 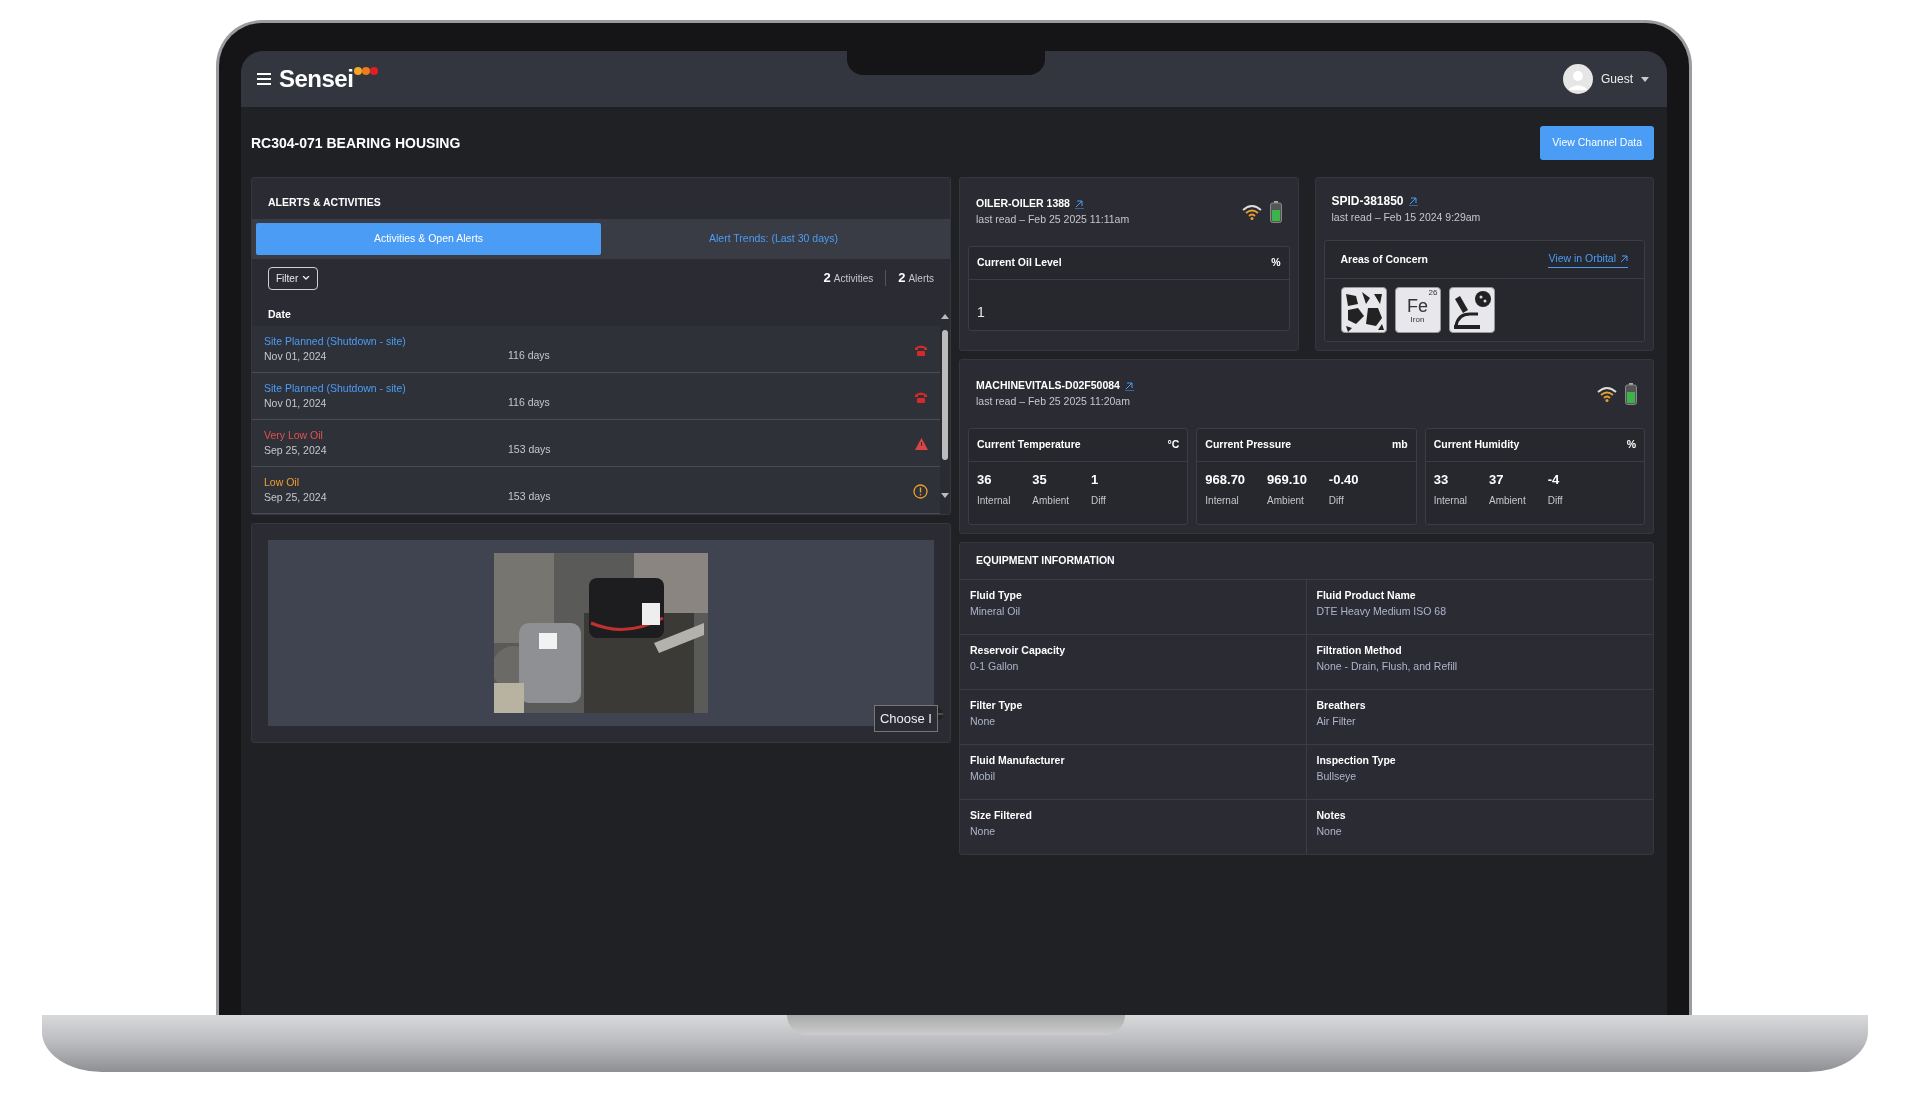 What do you see at coordinates (1356, 760) in the screenshot?
I see `field-label: Inspection Type` at bounding box center [1356, 760].